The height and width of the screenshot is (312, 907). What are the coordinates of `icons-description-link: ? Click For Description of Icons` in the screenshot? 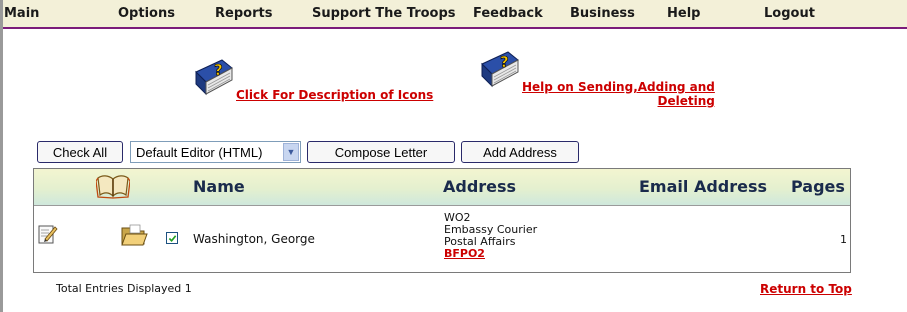 It's located at (312, 80).